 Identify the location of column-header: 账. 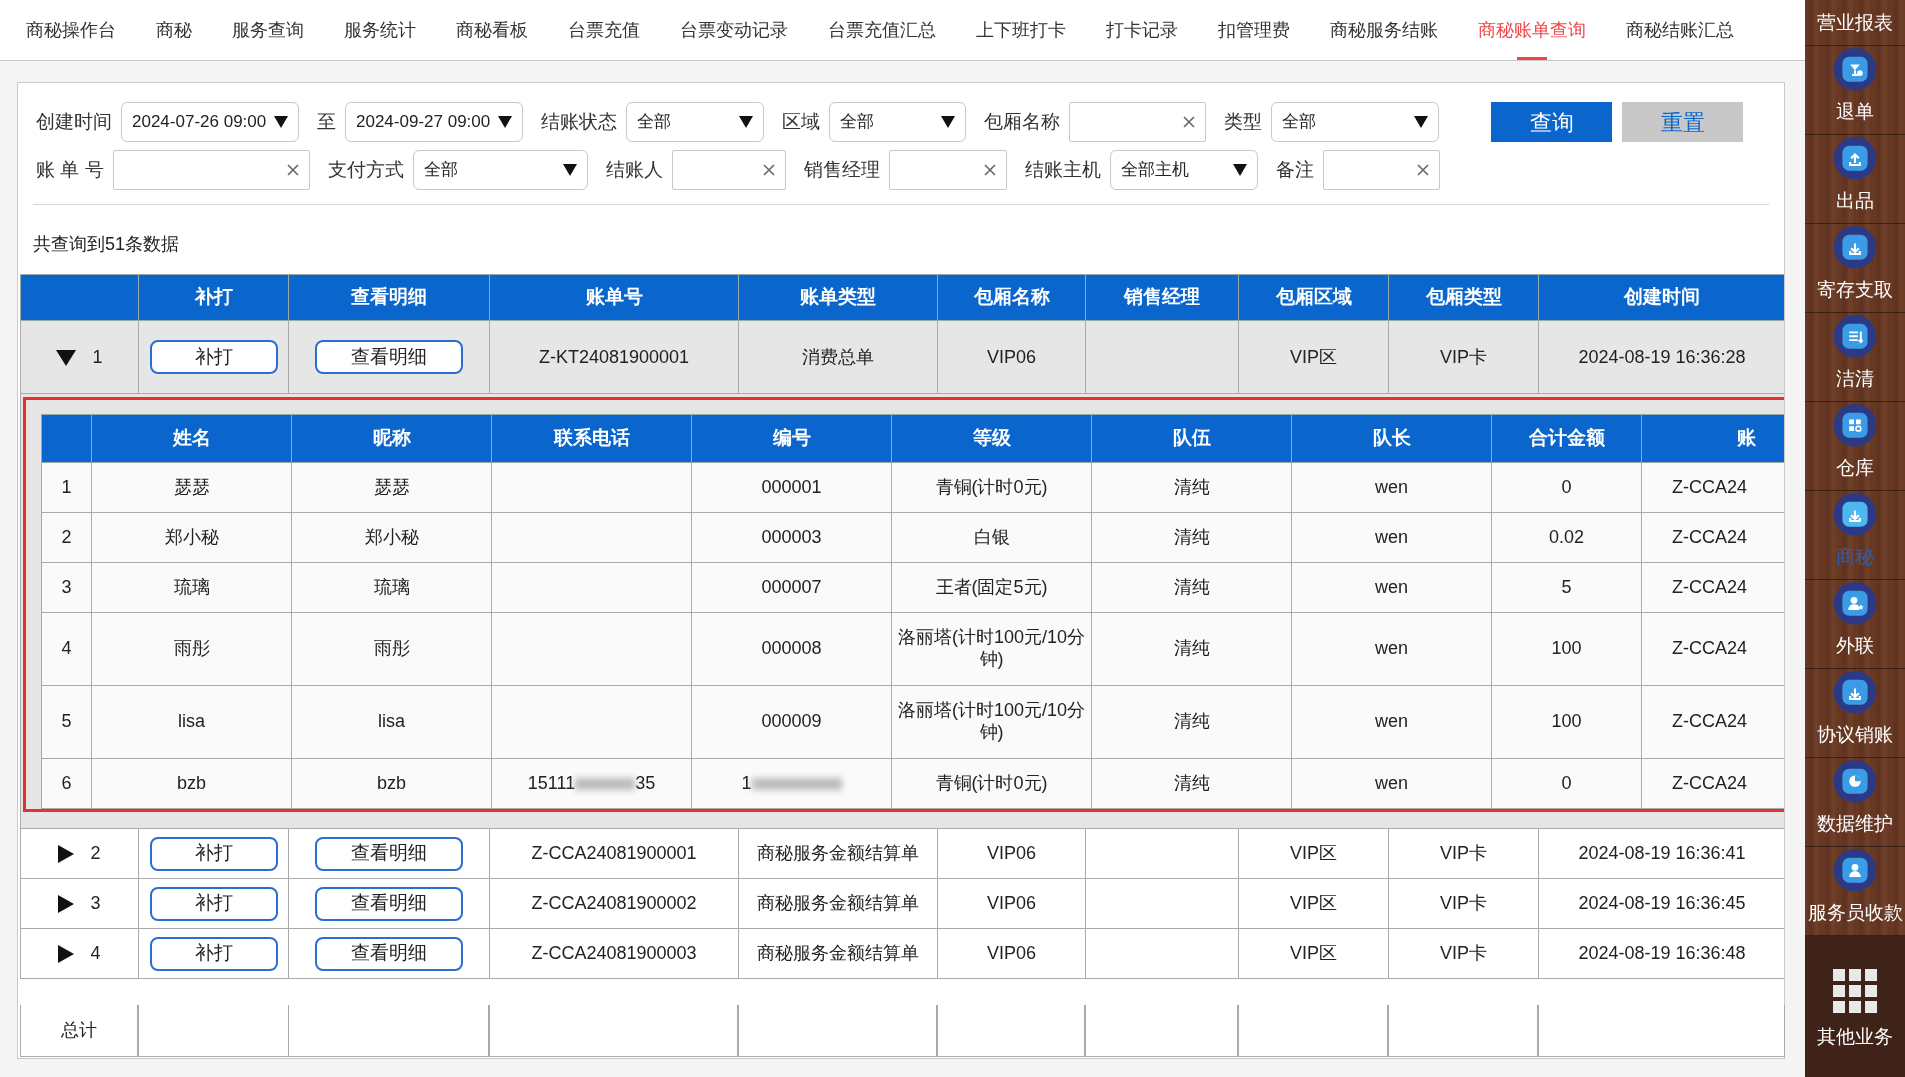
(1712, 438).